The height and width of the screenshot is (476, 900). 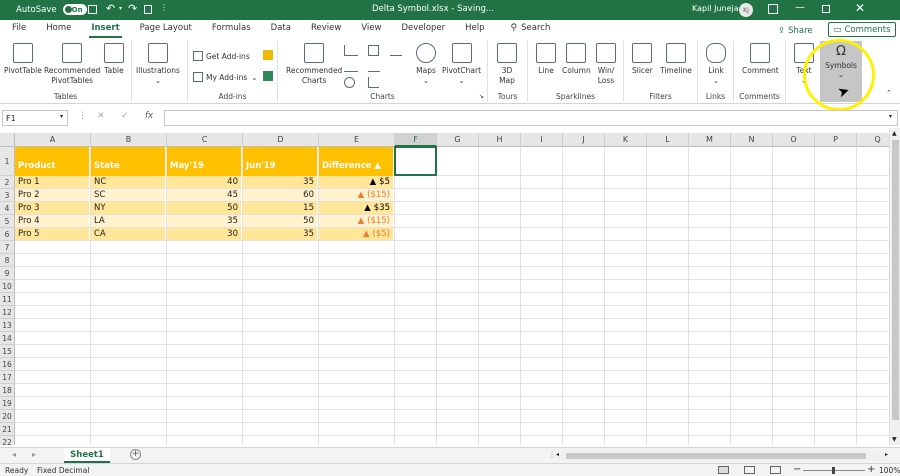 What do you see at coordinates (415, 161) in the screenshot?
I see `active-cell-selection` at bounding box center [415, 161].